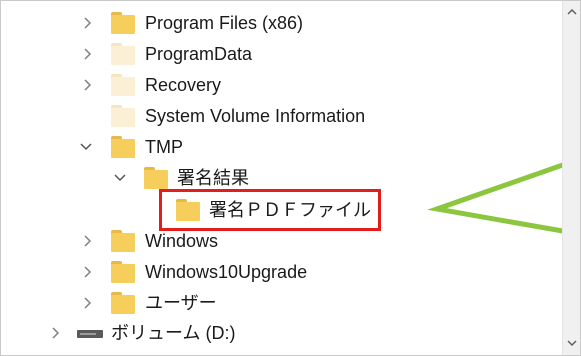  Describe the element at coordinates (571, 11) in the screenshot. I see `chevron-up-icon` at that location.